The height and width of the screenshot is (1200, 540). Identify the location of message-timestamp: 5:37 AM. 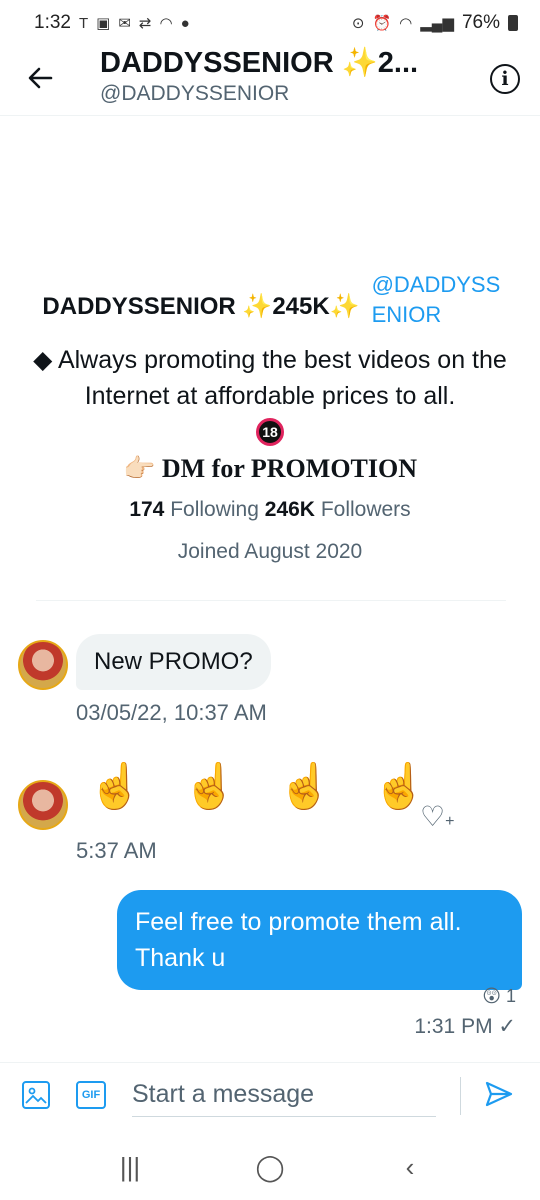
(116, 850).